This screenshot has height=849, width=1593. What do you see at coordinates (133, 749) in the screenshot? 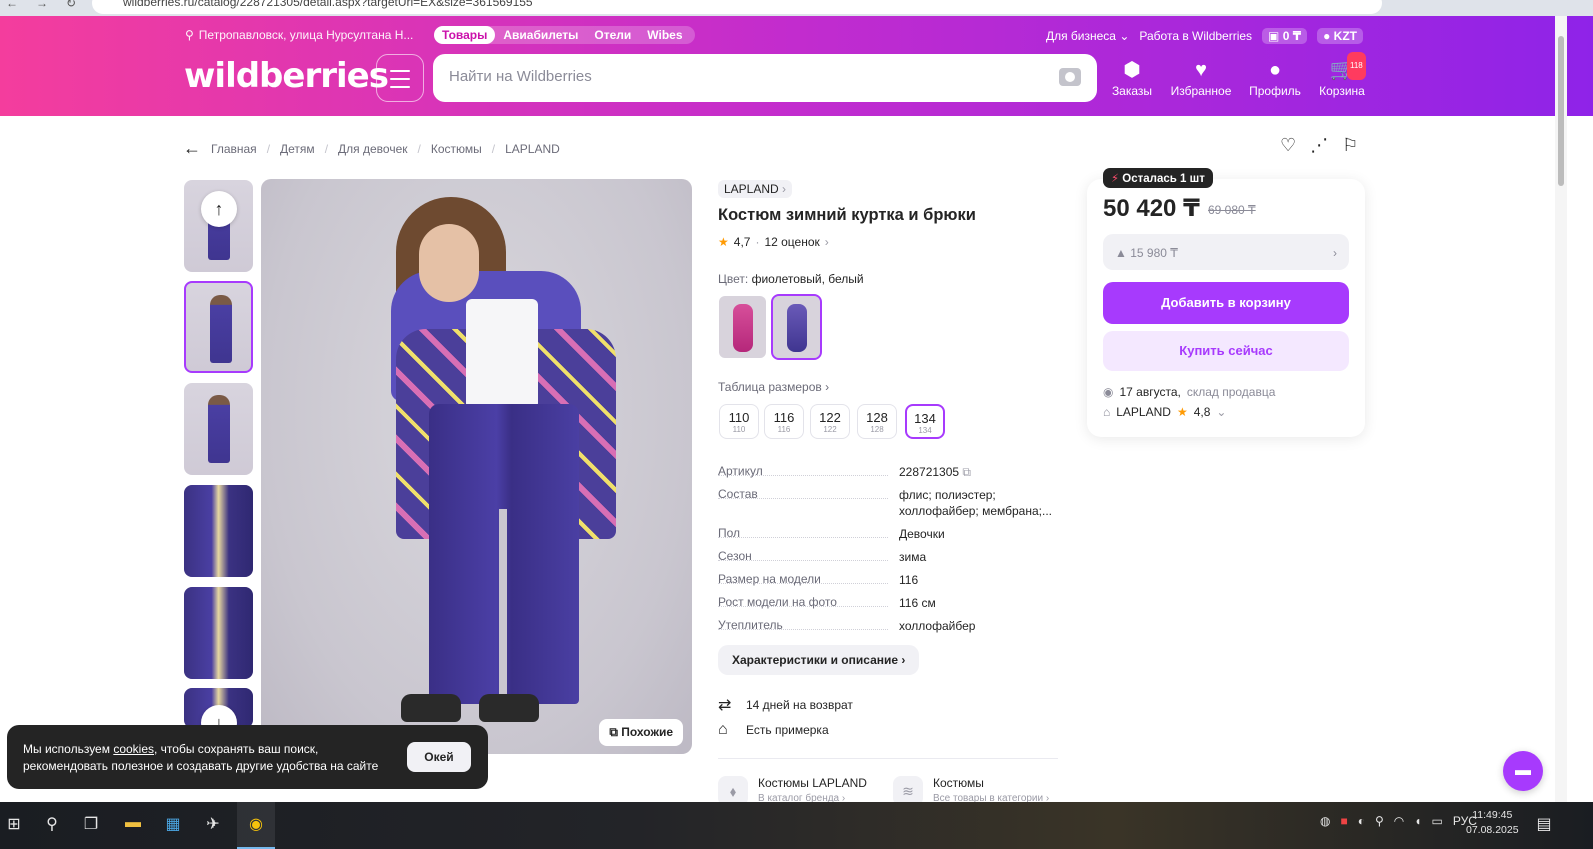
I see `cookie-link: cookies` at bounding box center [133, 749].